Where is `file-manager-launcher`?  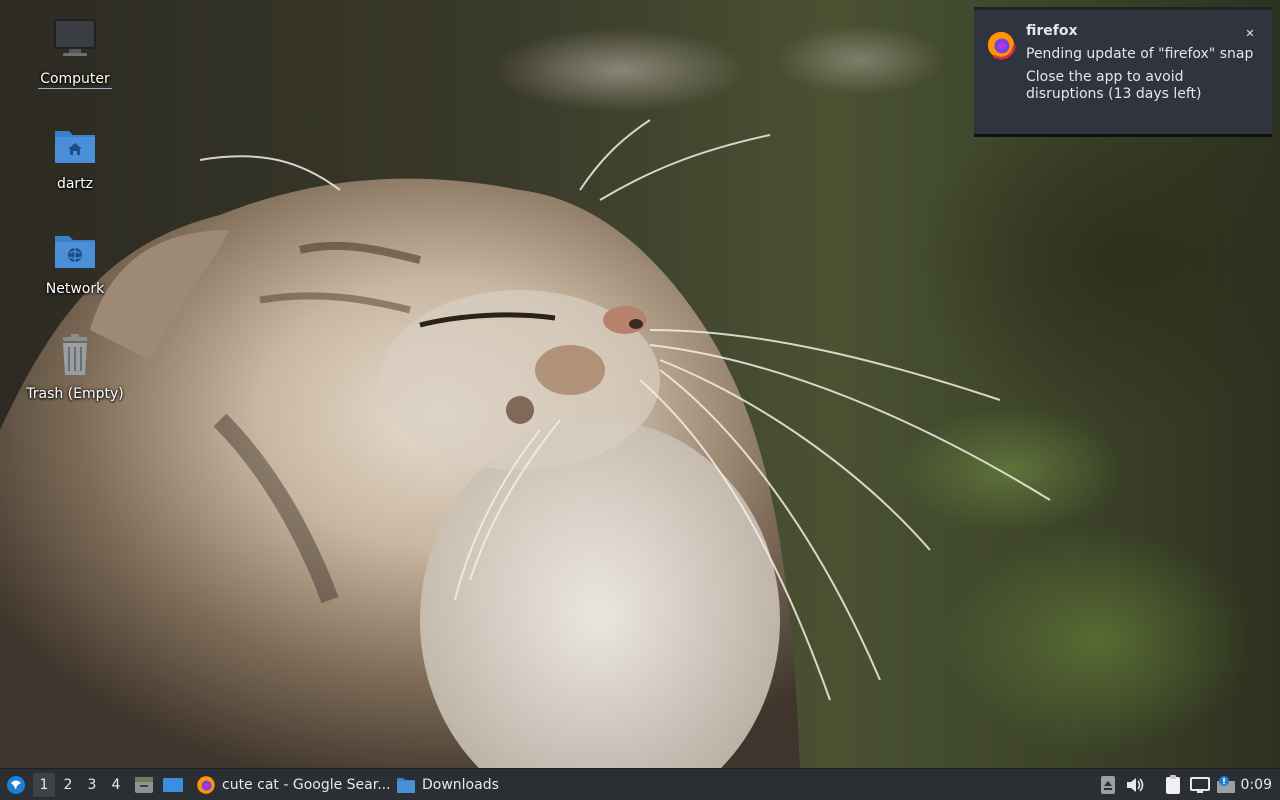
file-manager-launcher is located at coordinates (144, 784).